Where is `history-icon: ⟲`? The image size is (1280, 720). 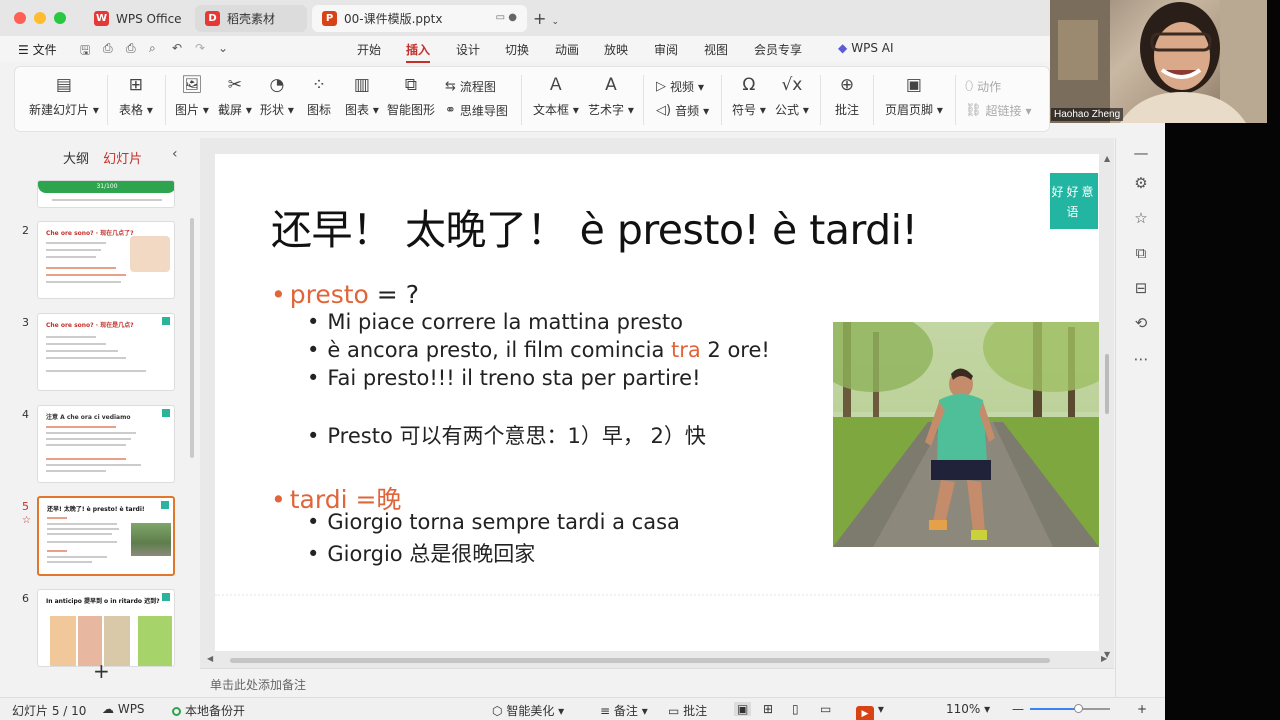
history-icon: ⟲ is located at coordinates (1141, 323).